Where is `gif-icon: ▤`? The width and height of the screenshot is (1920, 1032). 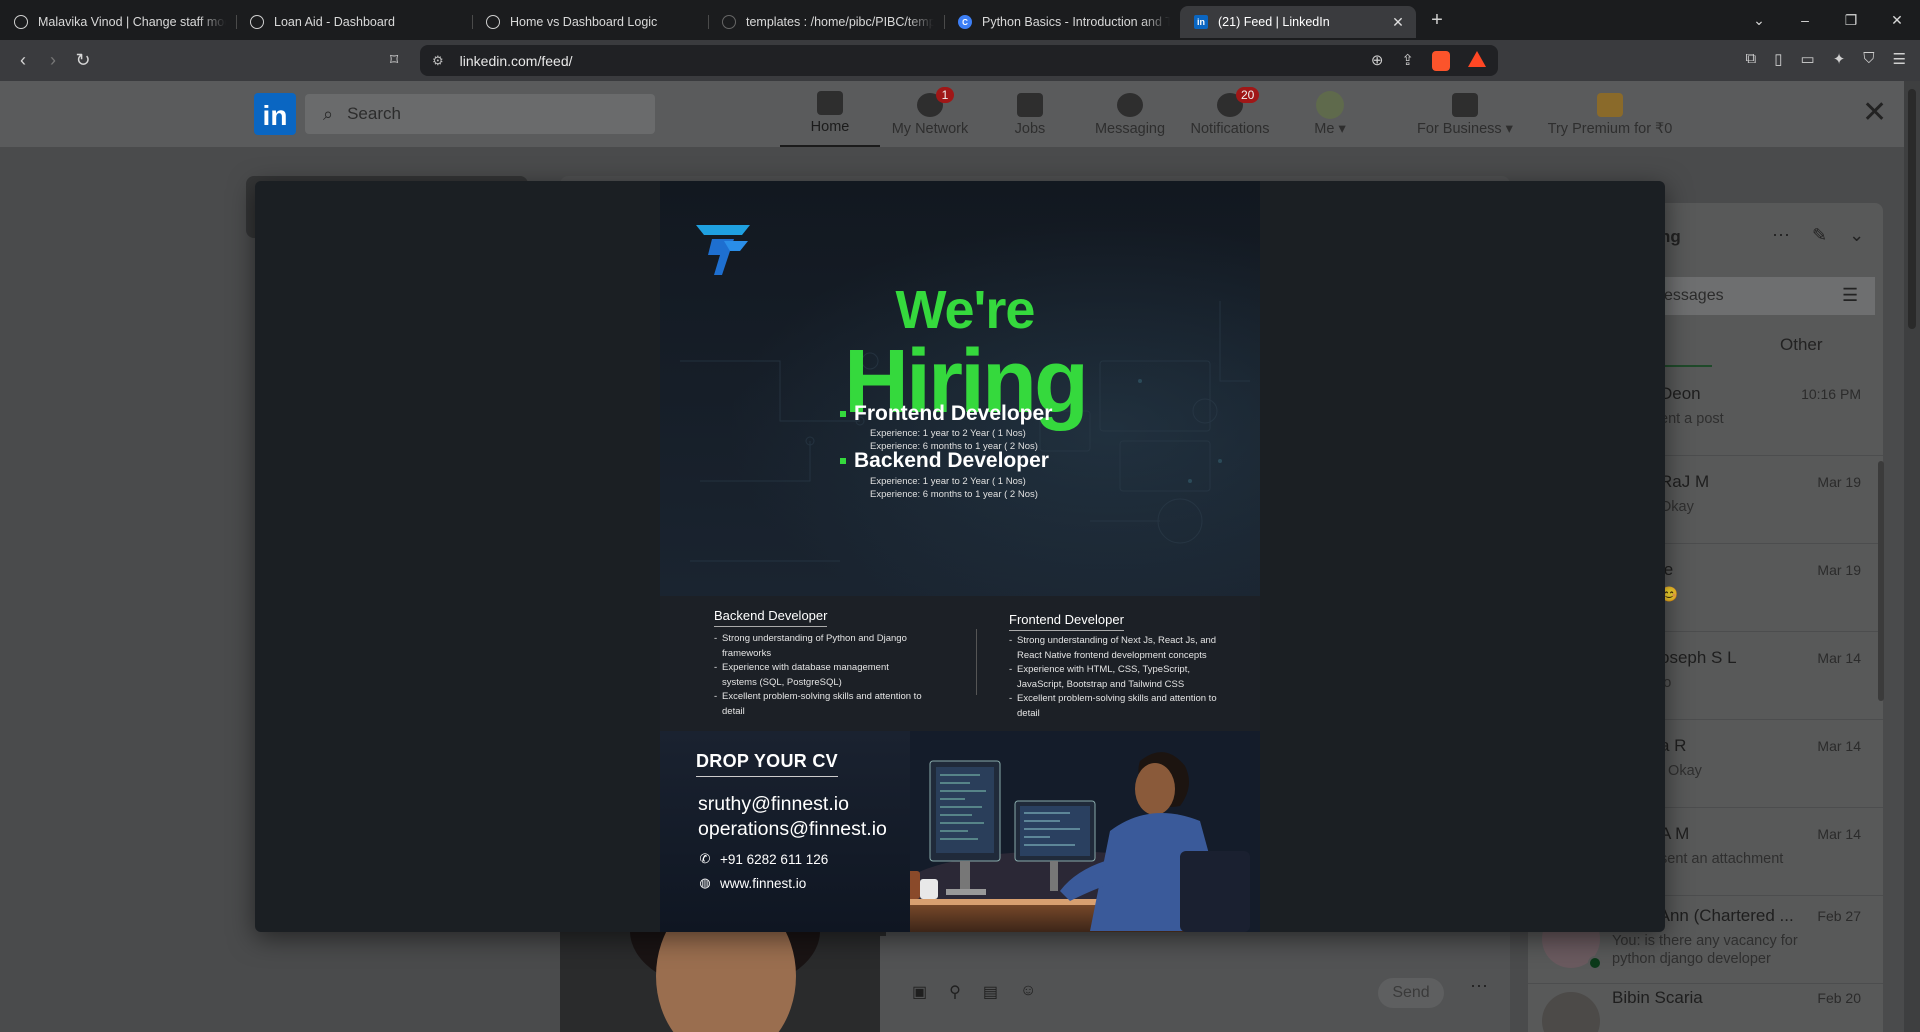
gif-icon: ▤ is located at coordinates (990, 992).